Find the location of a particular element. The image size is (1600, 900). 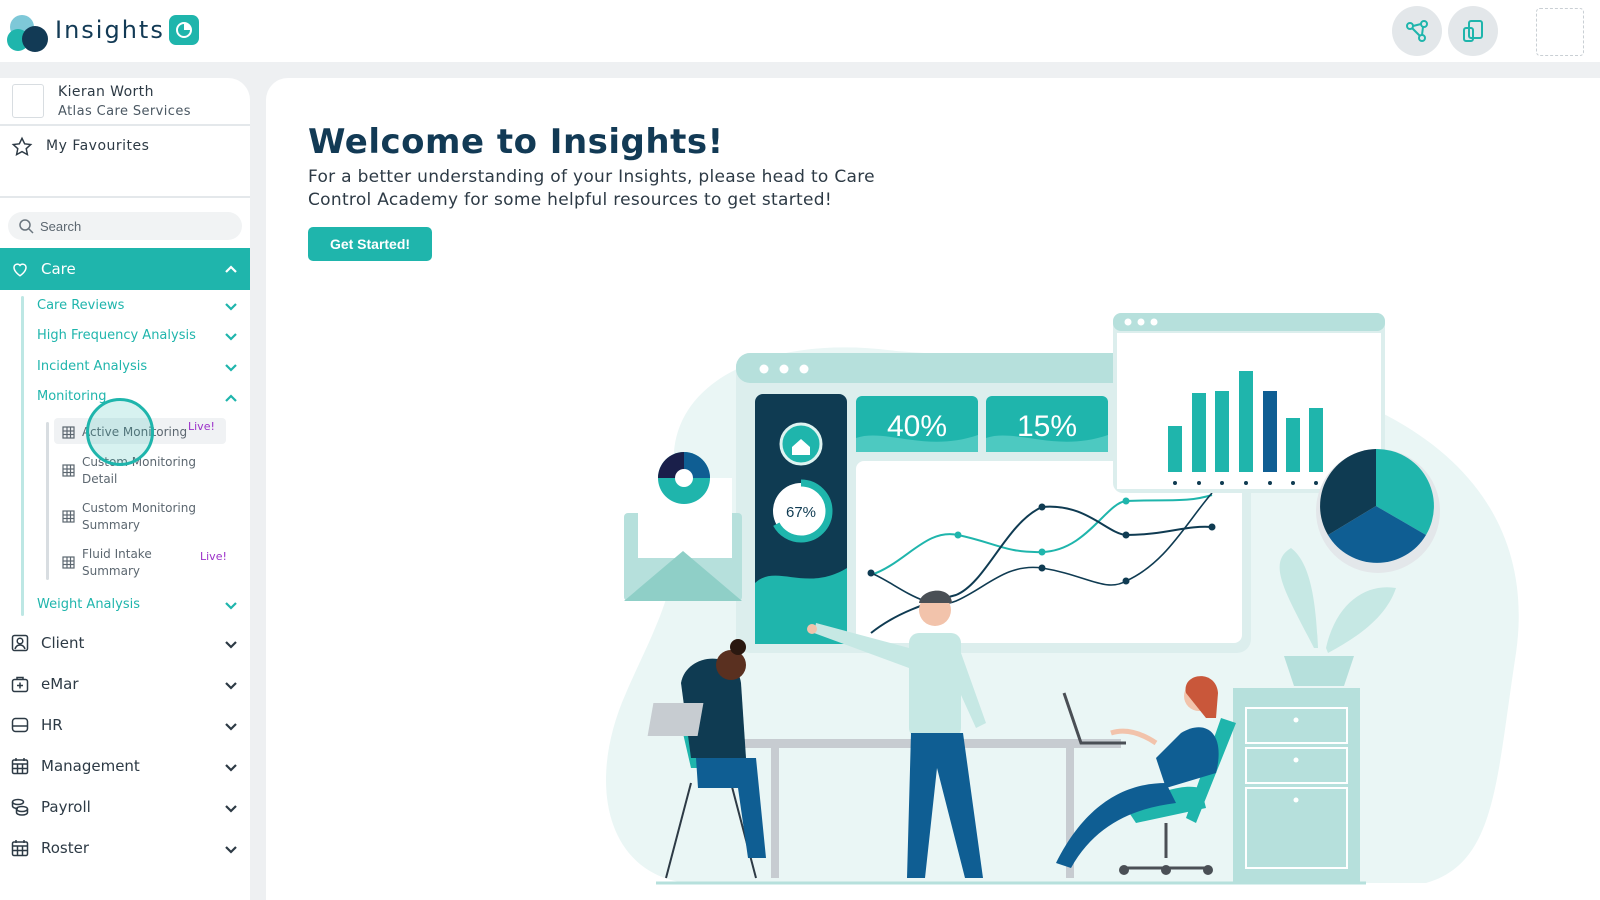

nav-client-label: Client is located at coordinates (63, 643).